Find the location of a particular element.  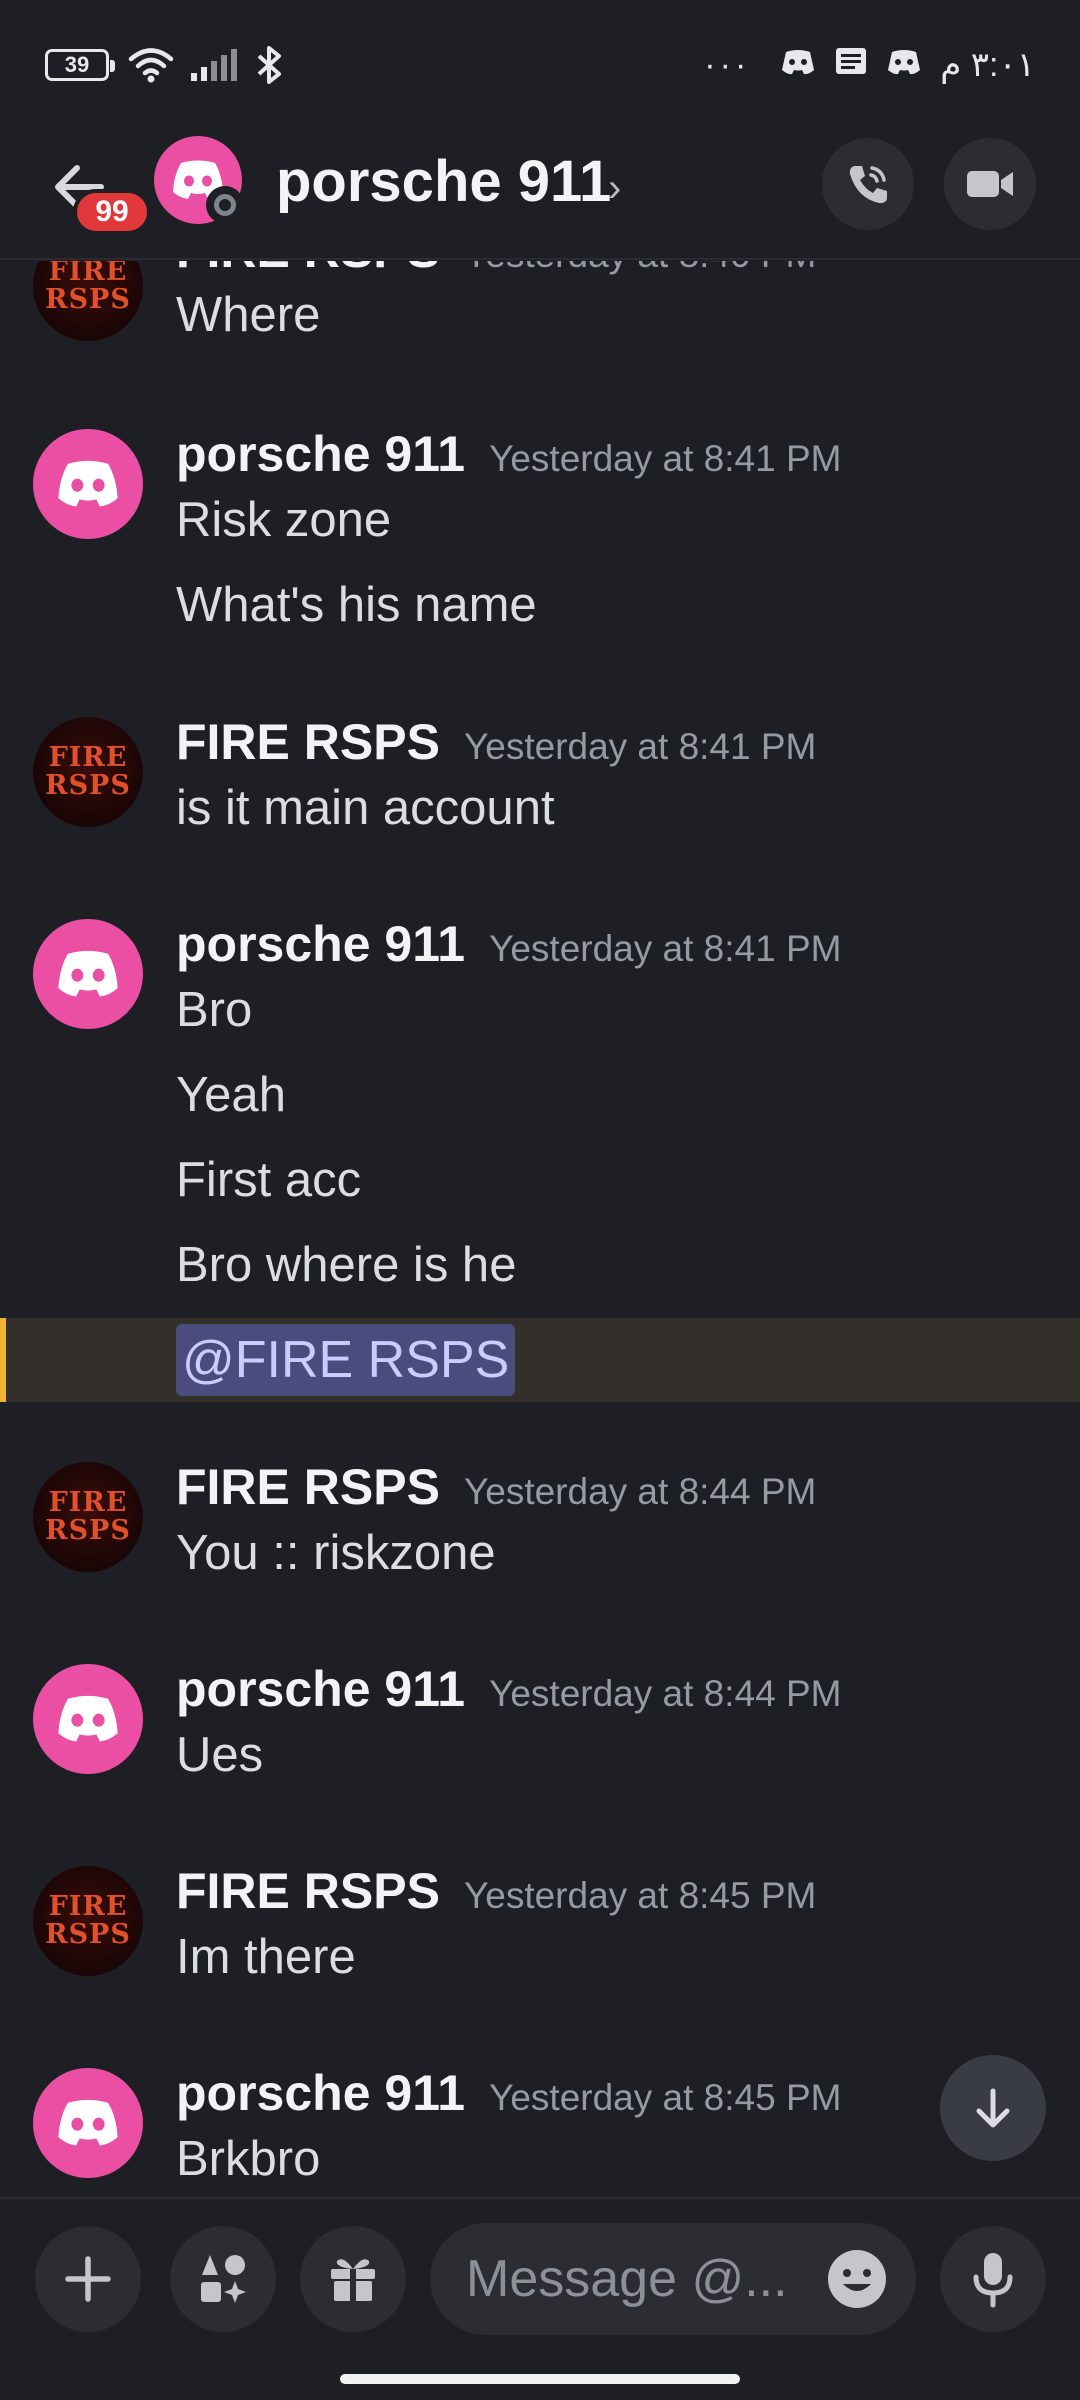

more-notifications-icon: ··· is located at coordinates (727, 64).